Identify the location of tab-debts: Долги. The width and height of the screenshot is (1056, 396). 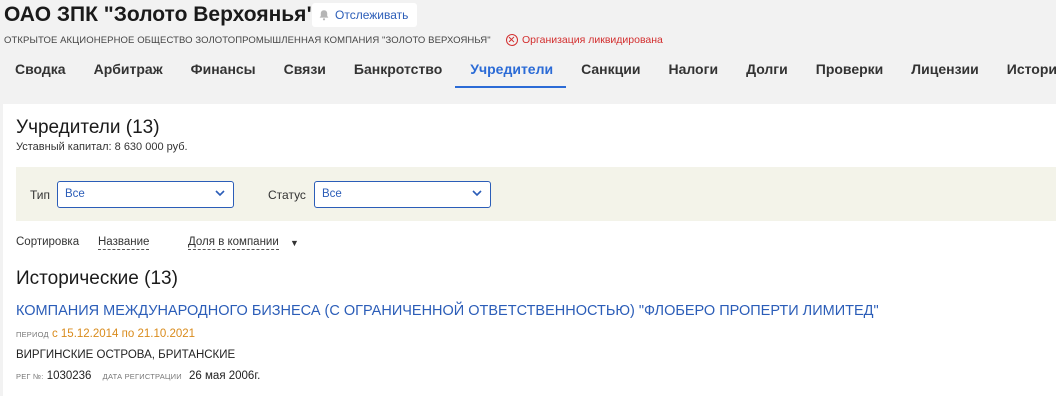
(766, 69).